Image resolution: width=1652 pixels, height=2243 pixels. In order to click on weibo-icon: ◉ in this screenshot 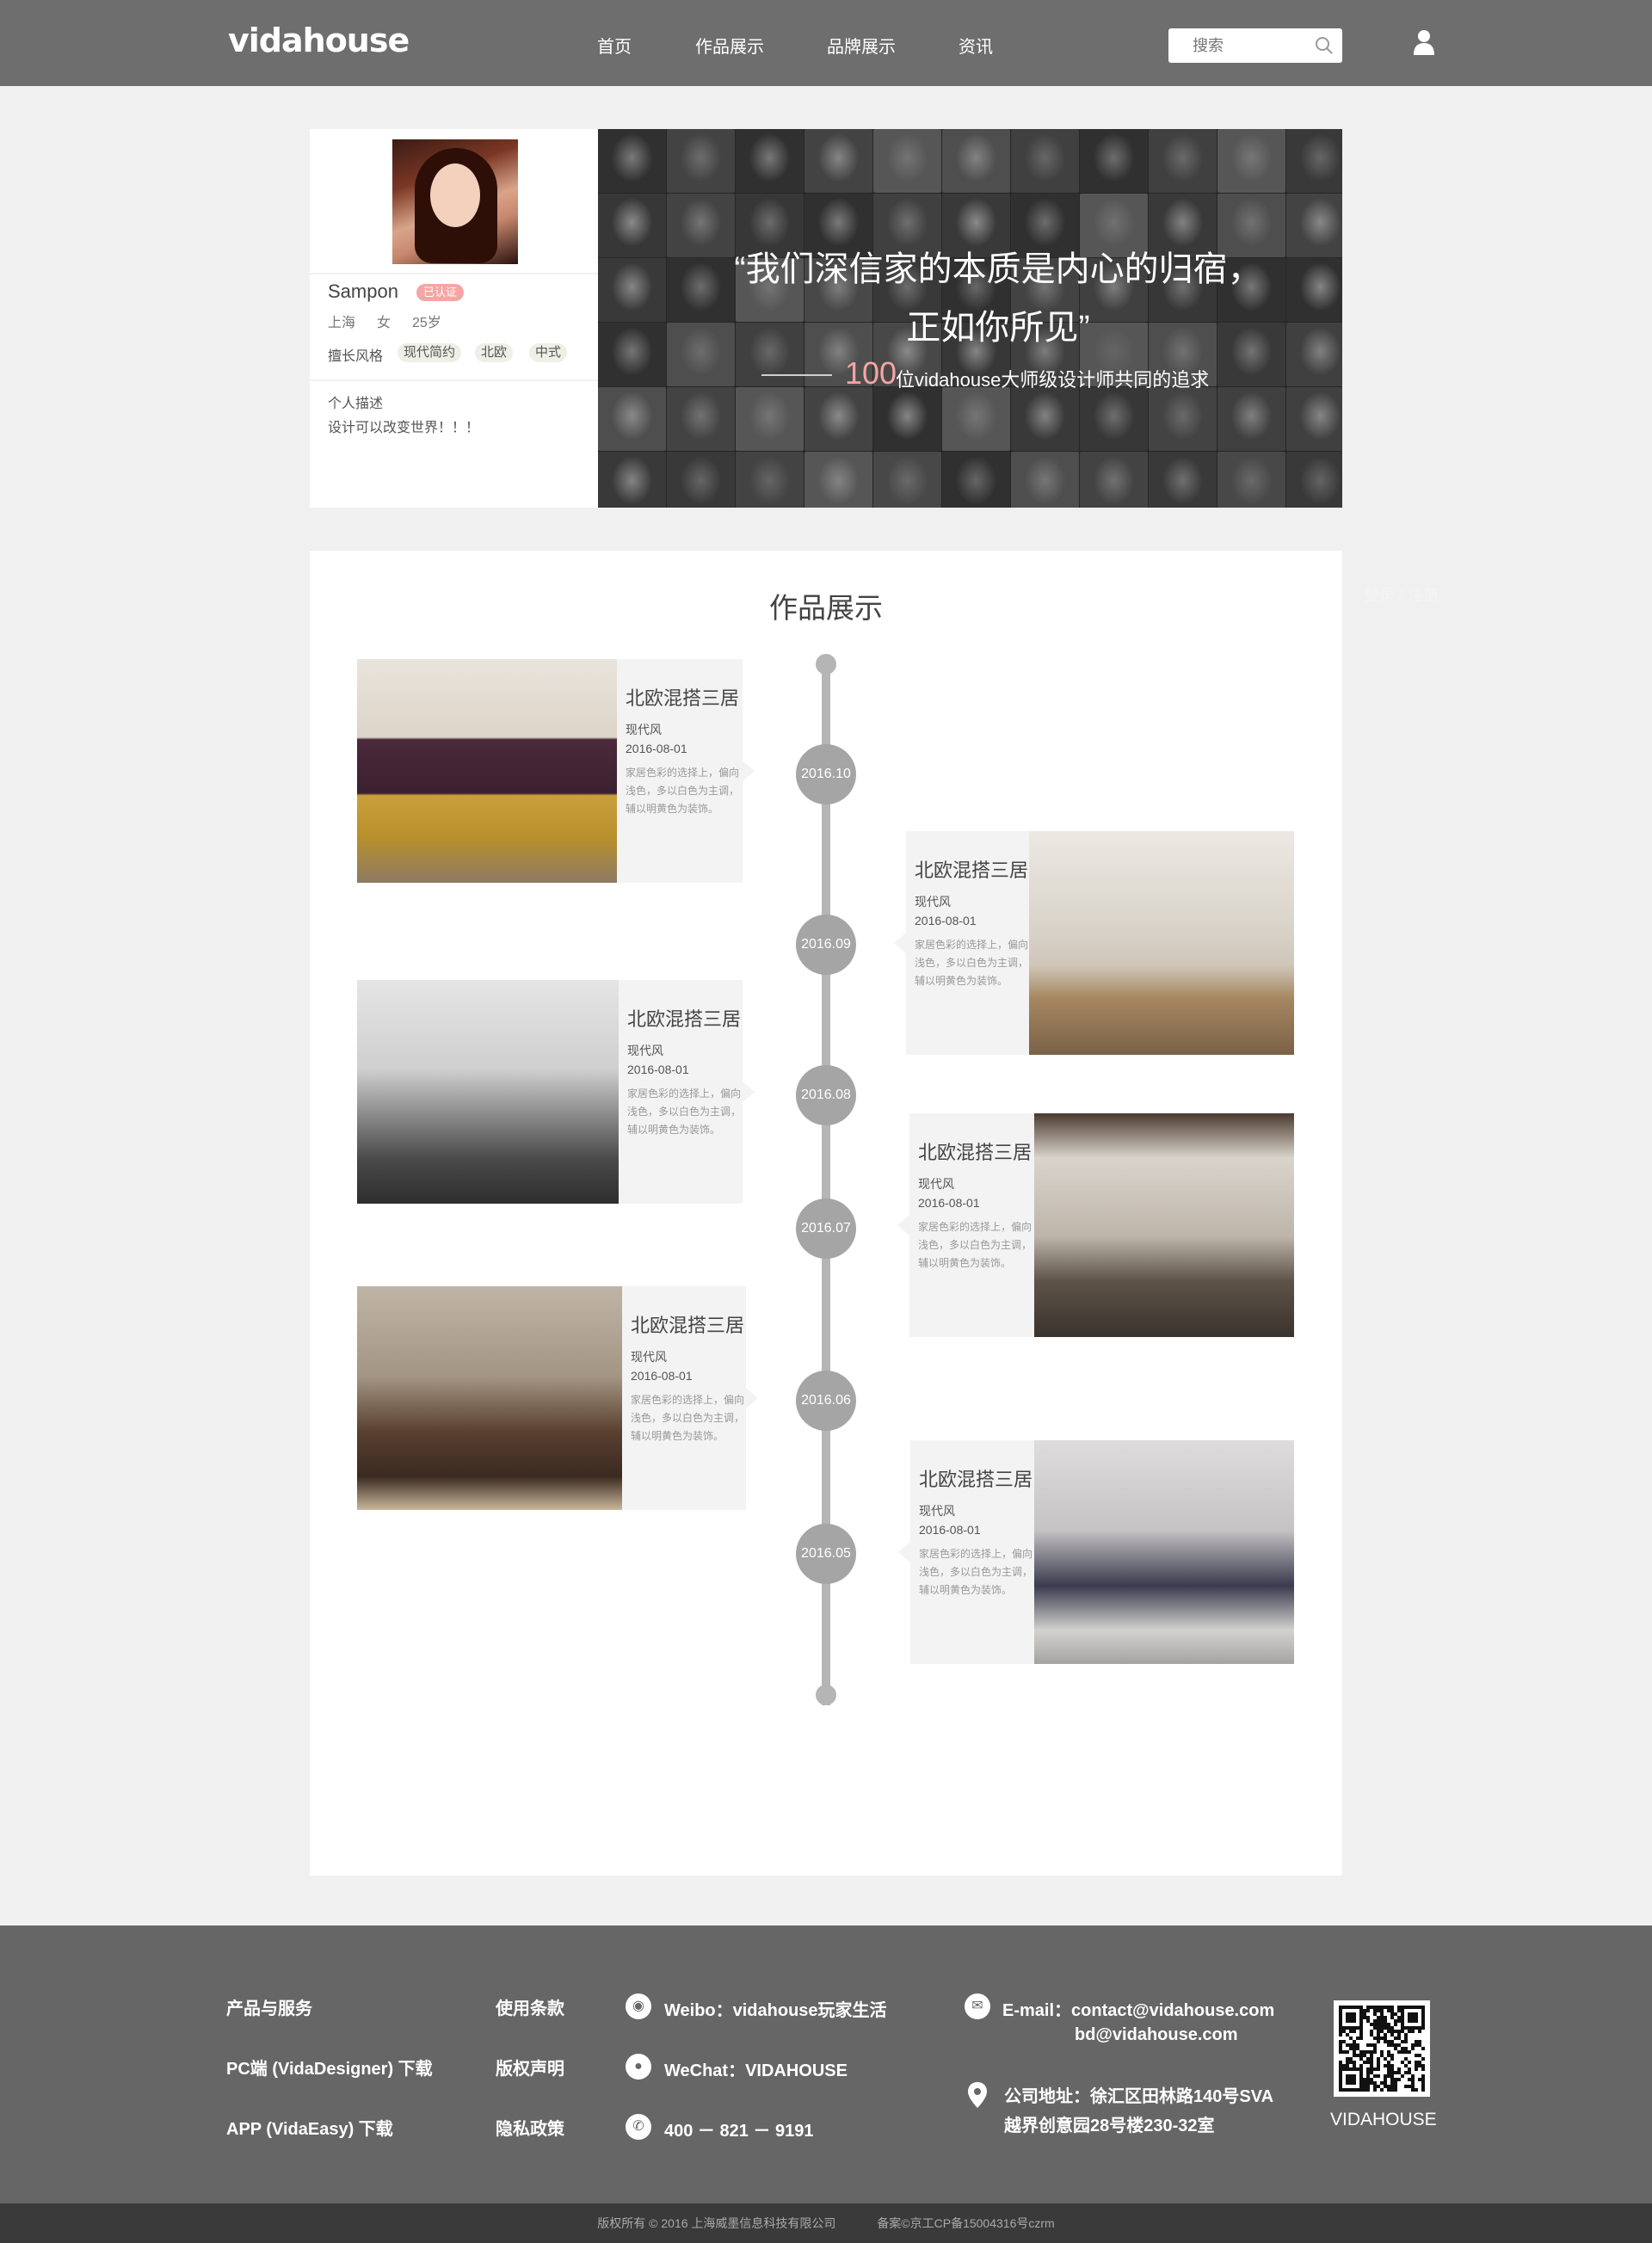, I will do `click(638, 2006)`.